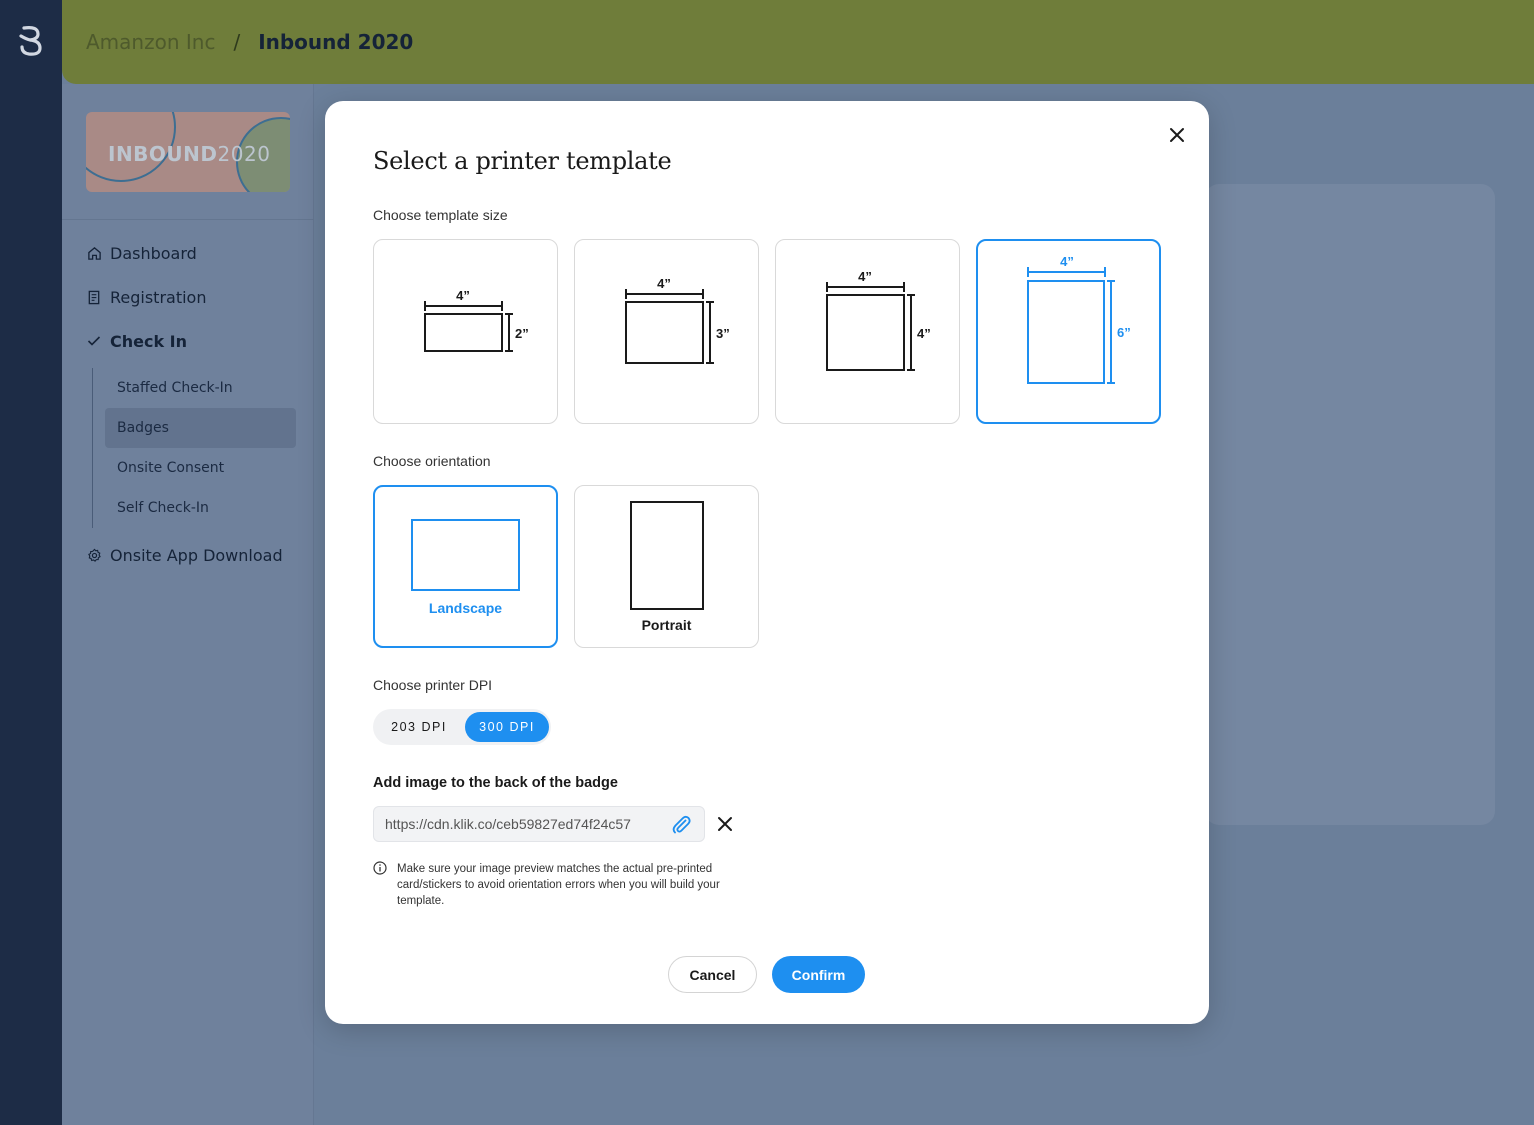 Image resolution: width=1534 pixels, height=1125 pixels. I want to click on left-rail, so click(31, 562).